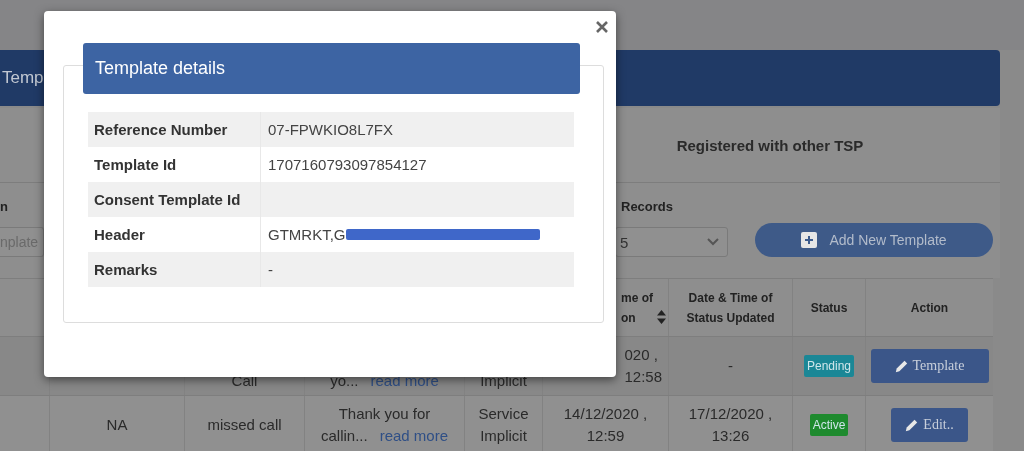 The height and width of the screenshot is (451, 1024). What do you see at coordinates (503, 381) in the screenshot?
I see `table-cell-text: Implicit` at bounding box center [503, 381].